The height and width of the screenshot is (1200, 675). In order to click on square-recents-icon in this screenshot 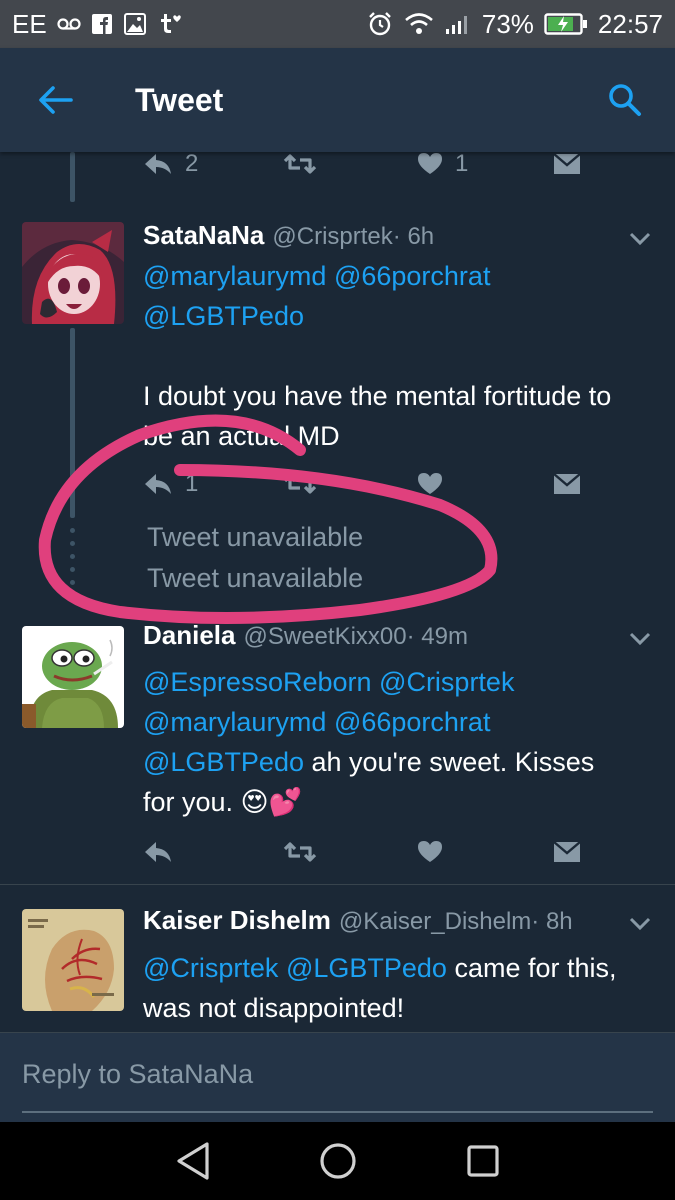, I will do `click(482, 1161)`.